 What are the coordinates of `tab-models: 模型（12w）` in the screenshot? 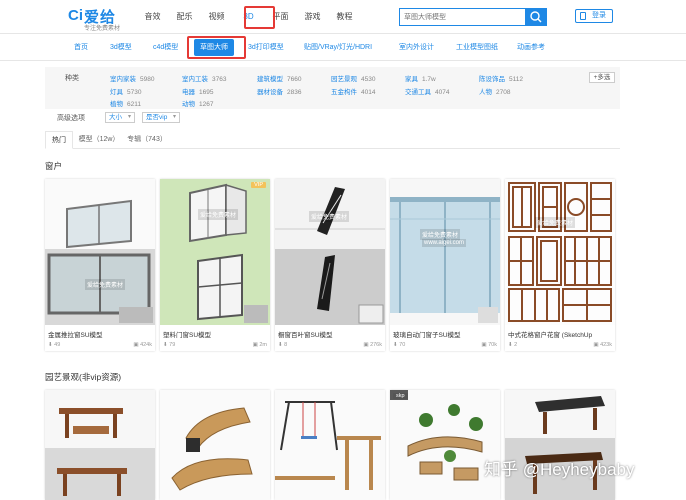 It's located at (99, 140).